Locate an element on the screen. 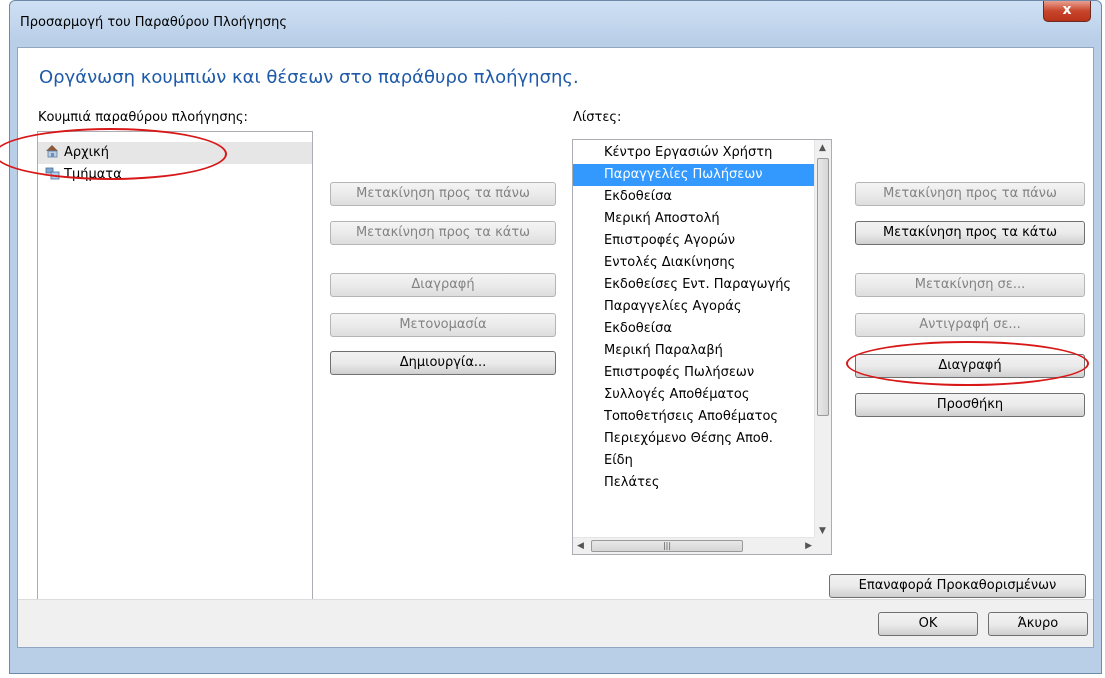  departments-icon is located at coordinates (52, 173).